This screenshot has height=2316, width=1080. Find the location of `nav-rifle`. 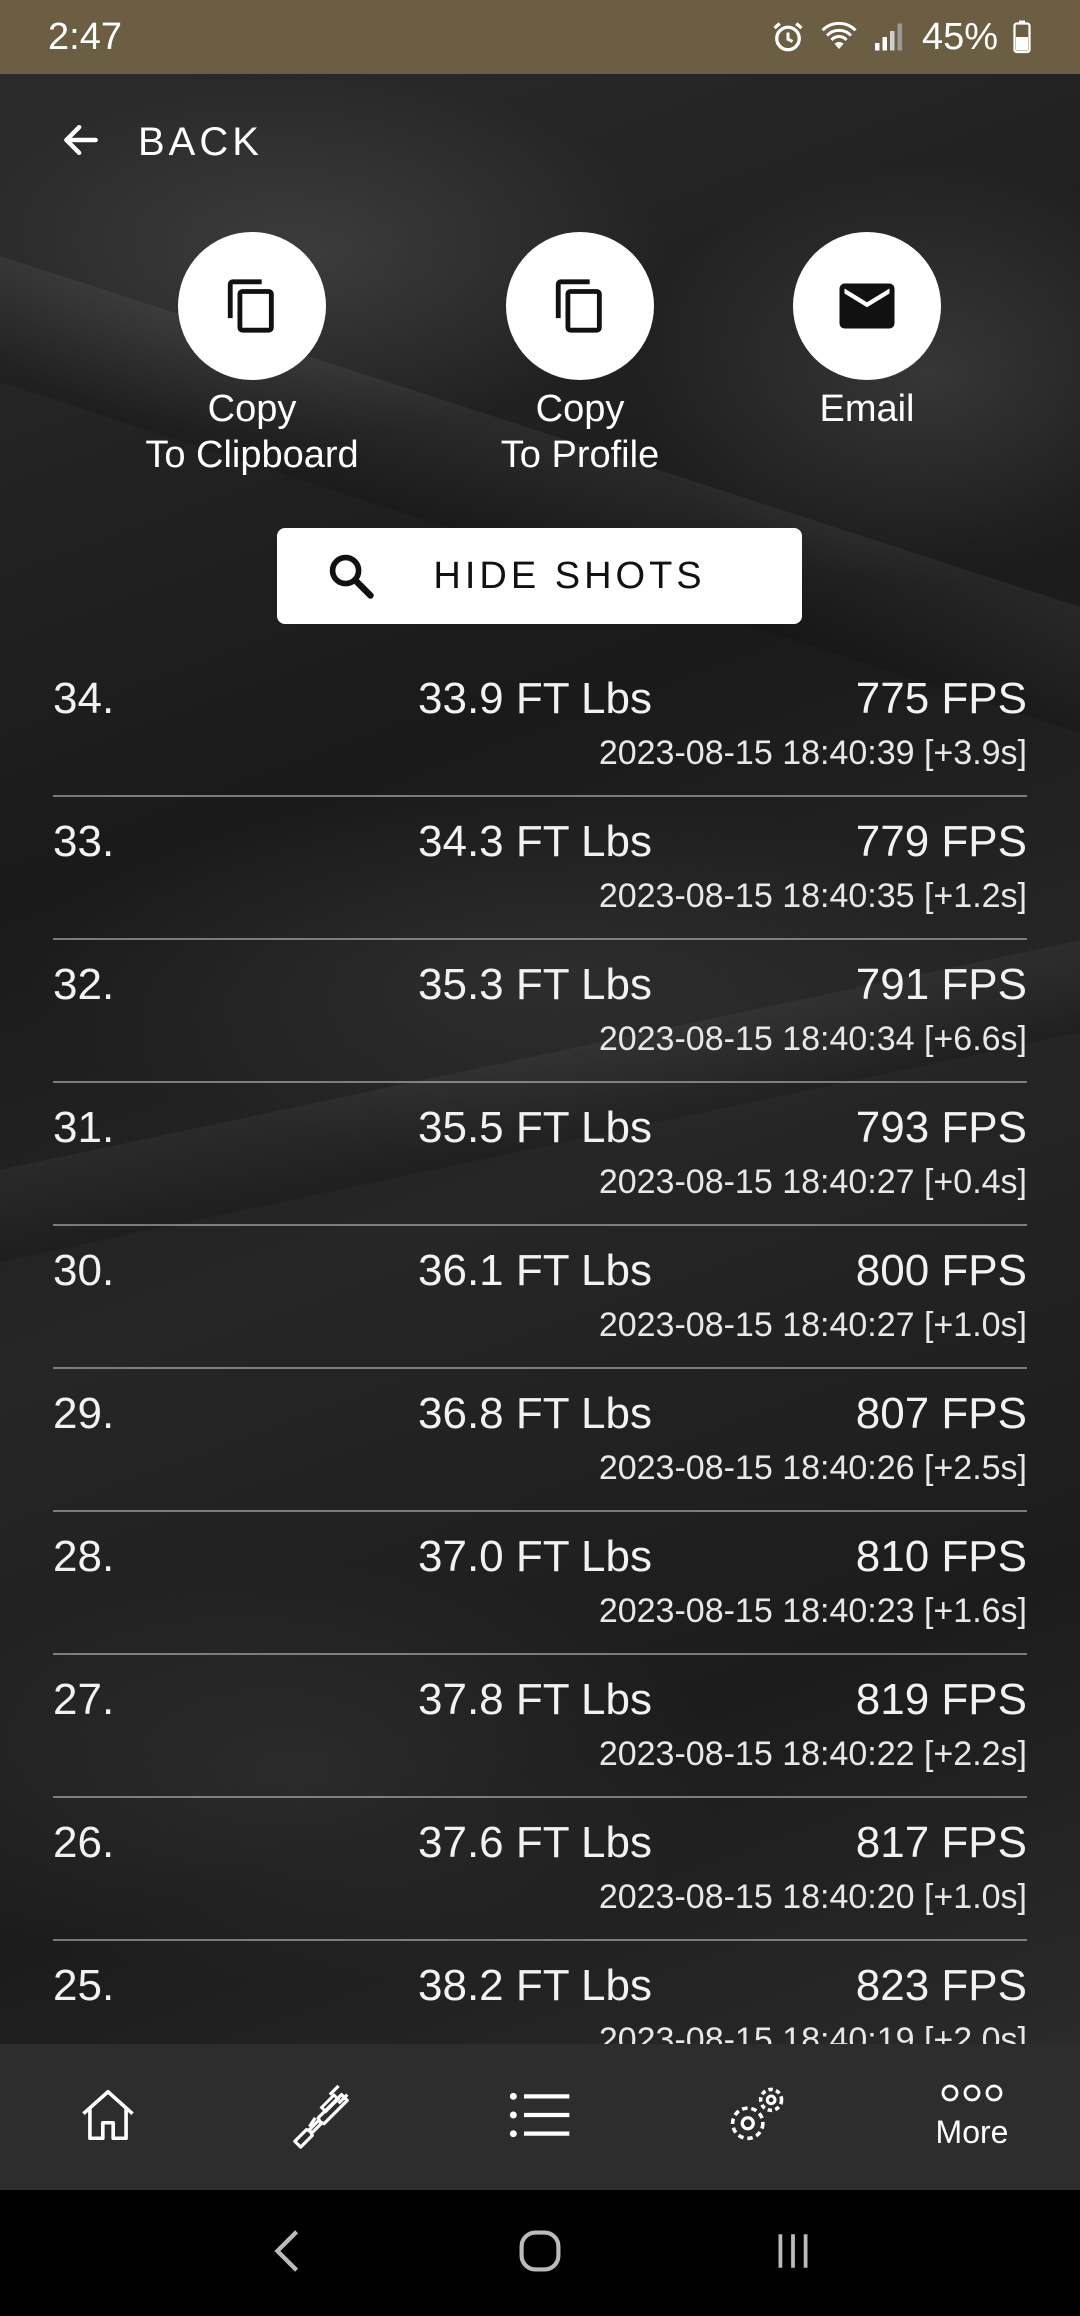

nav-rifle is located at coordinates (324, 2117).